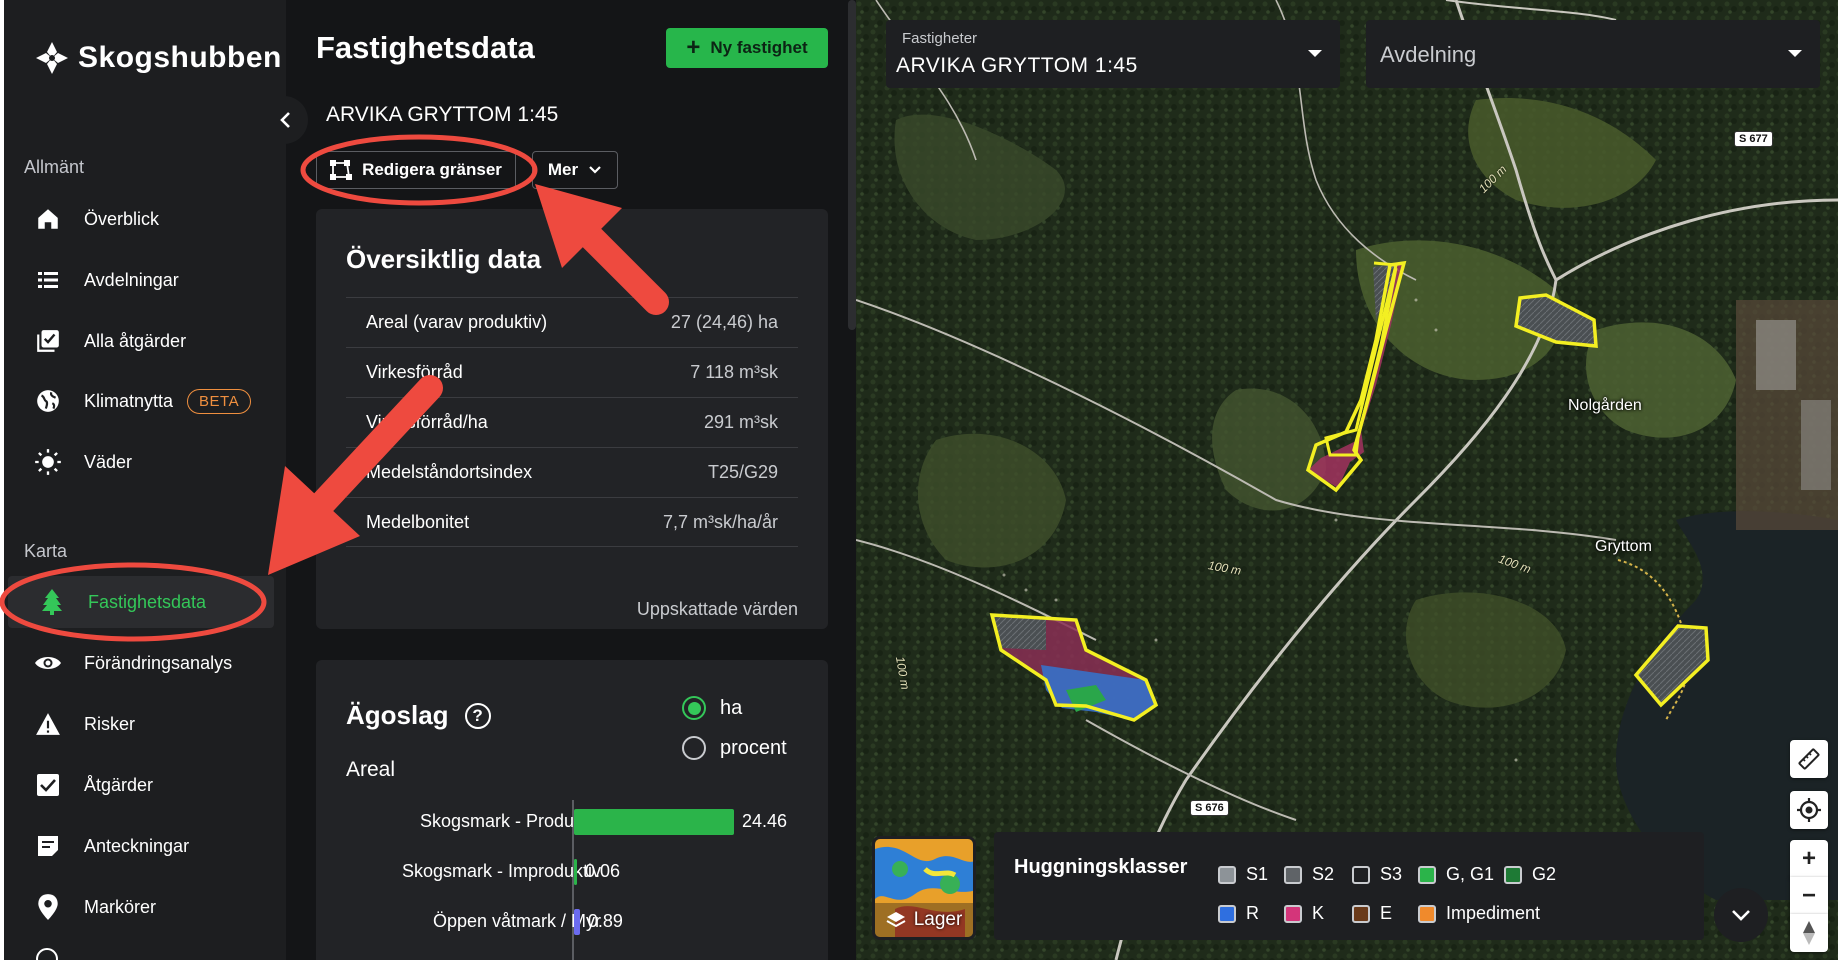 The image size is (1838, 960). I want to click on legend-item: Impediment, so click(1479, 913).